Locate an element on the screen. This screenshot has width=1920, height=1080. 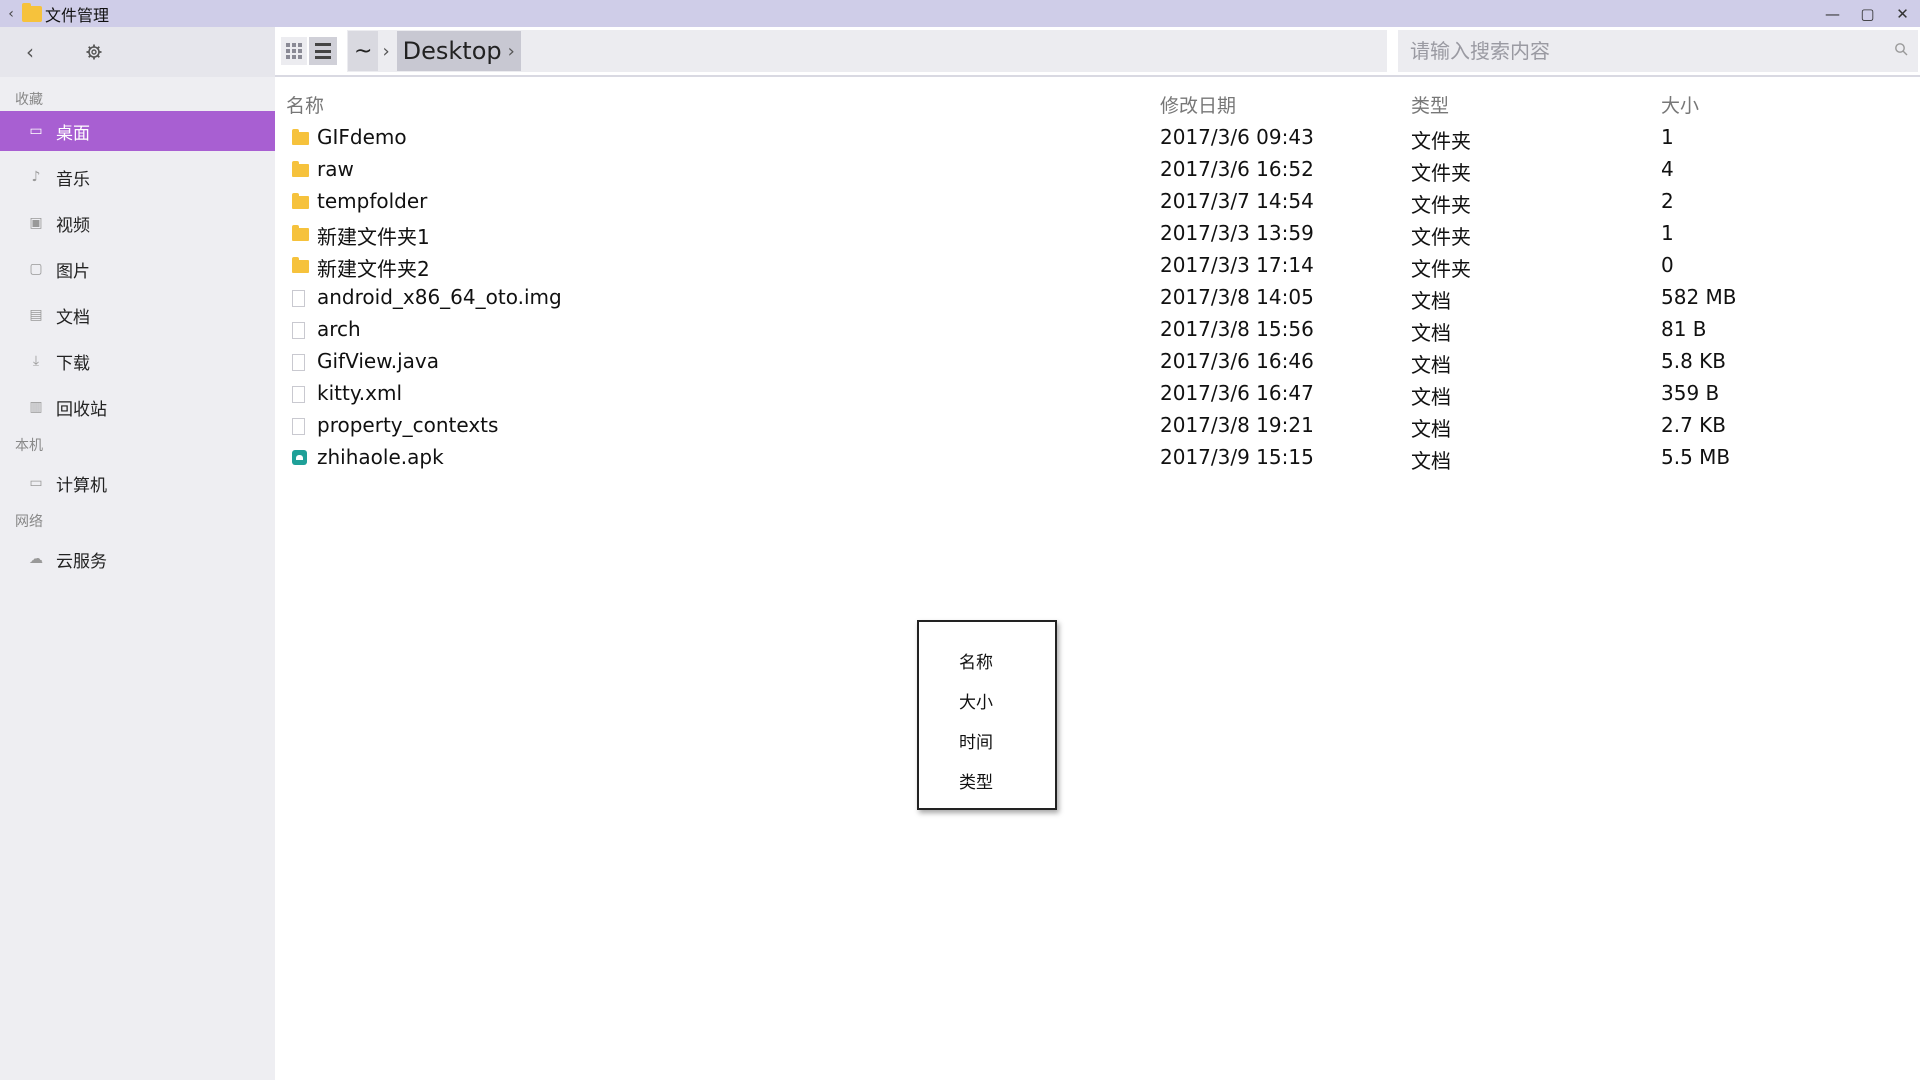
file-date: 2017/3/3 13:59 is located at coordinates (1237, 233).